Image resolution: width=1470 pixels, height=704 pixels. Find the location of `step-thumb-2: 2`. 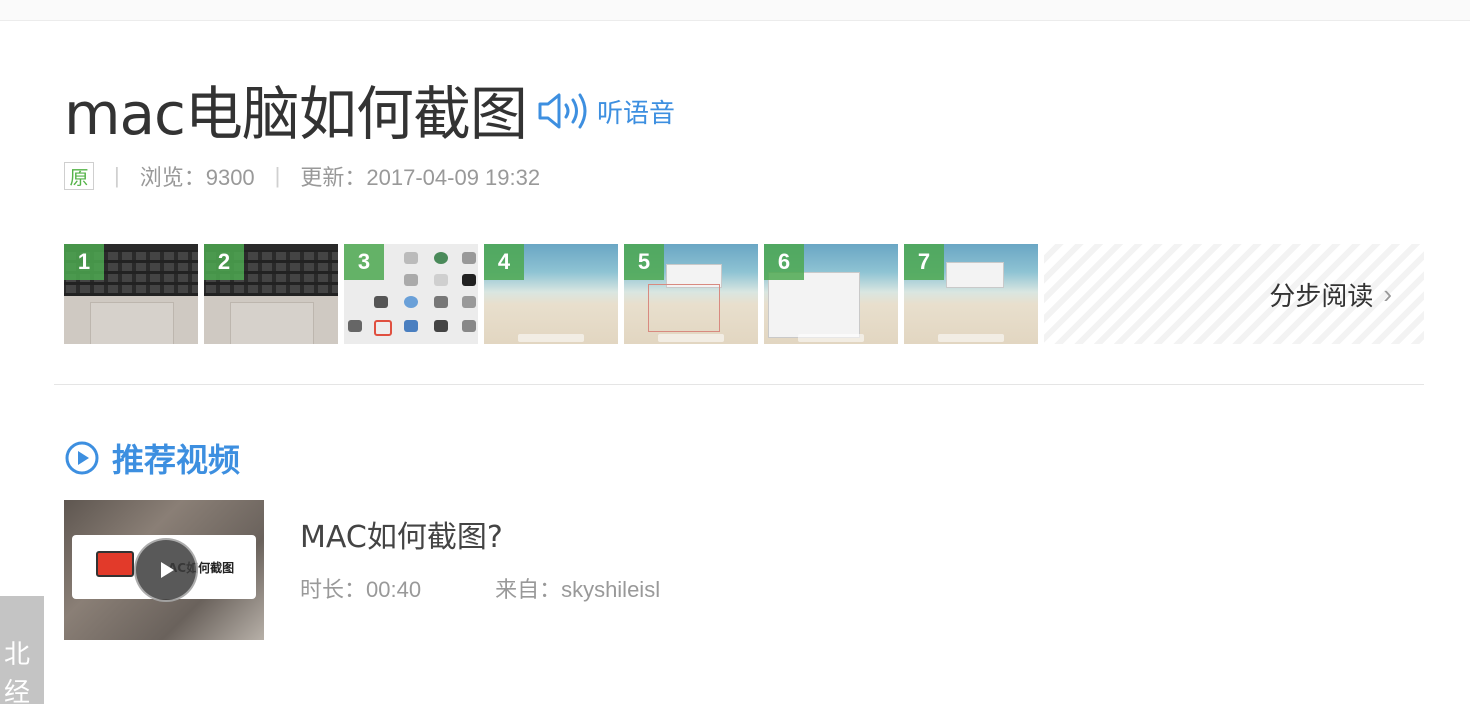

step-thumb-2: 2 is located at coordinates (271, 294).